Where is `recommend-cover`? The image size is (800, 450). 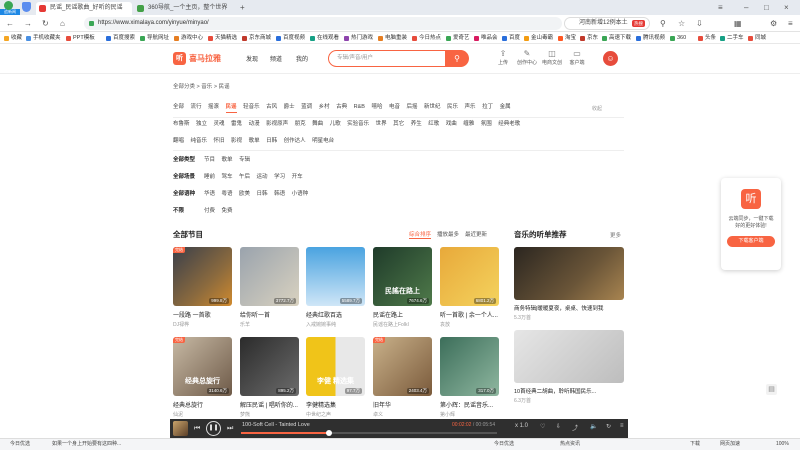 recommend-cover is located at coordinates (569, 356).